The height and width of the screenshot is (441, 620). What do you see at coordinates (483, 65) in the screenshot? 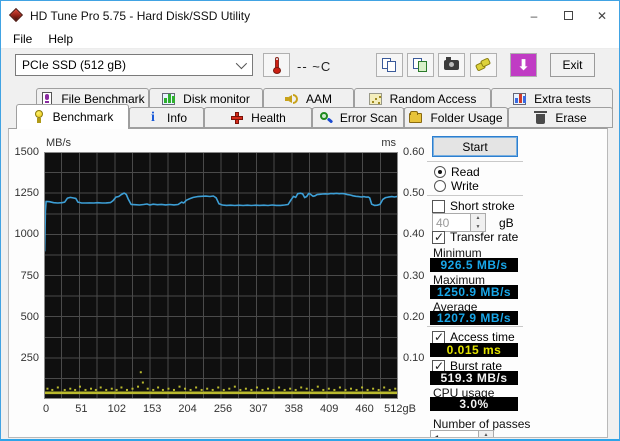
I see `save-results-button` at bounding box center [483, 65].